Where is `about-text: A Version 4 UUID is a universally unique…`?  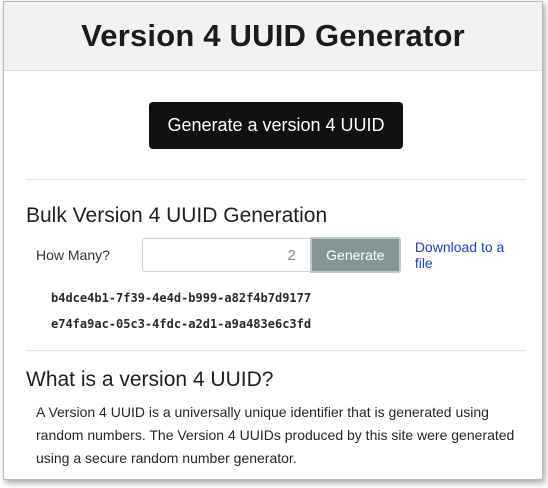 about-text: A Version 4 UUID is a universally unique… is located at coordinates (275, 435).